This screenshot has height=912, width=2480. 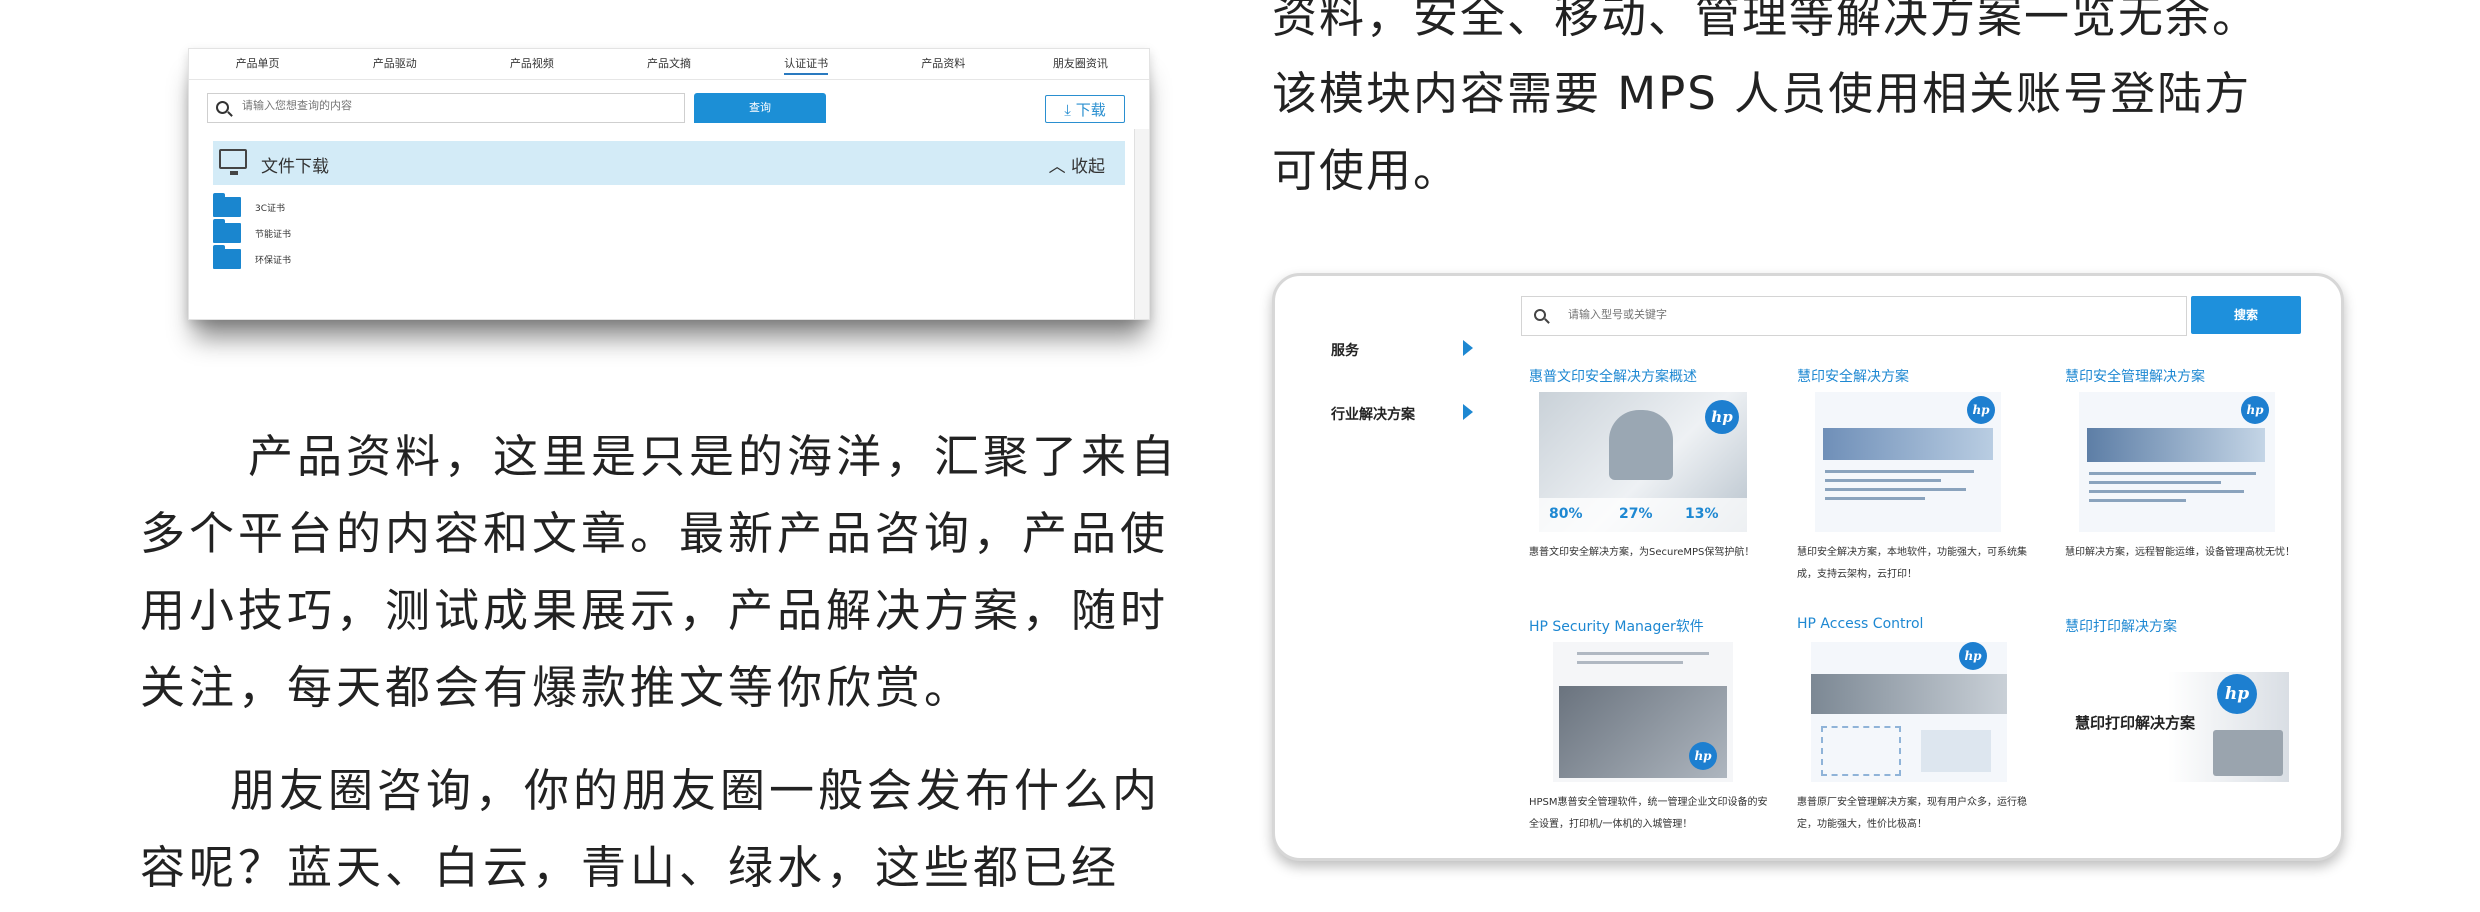 What do you see at coordinates (270, 207) in the screenshot?
I see `folder-label-3c: 3C证书` at bounding box center [270, 207].